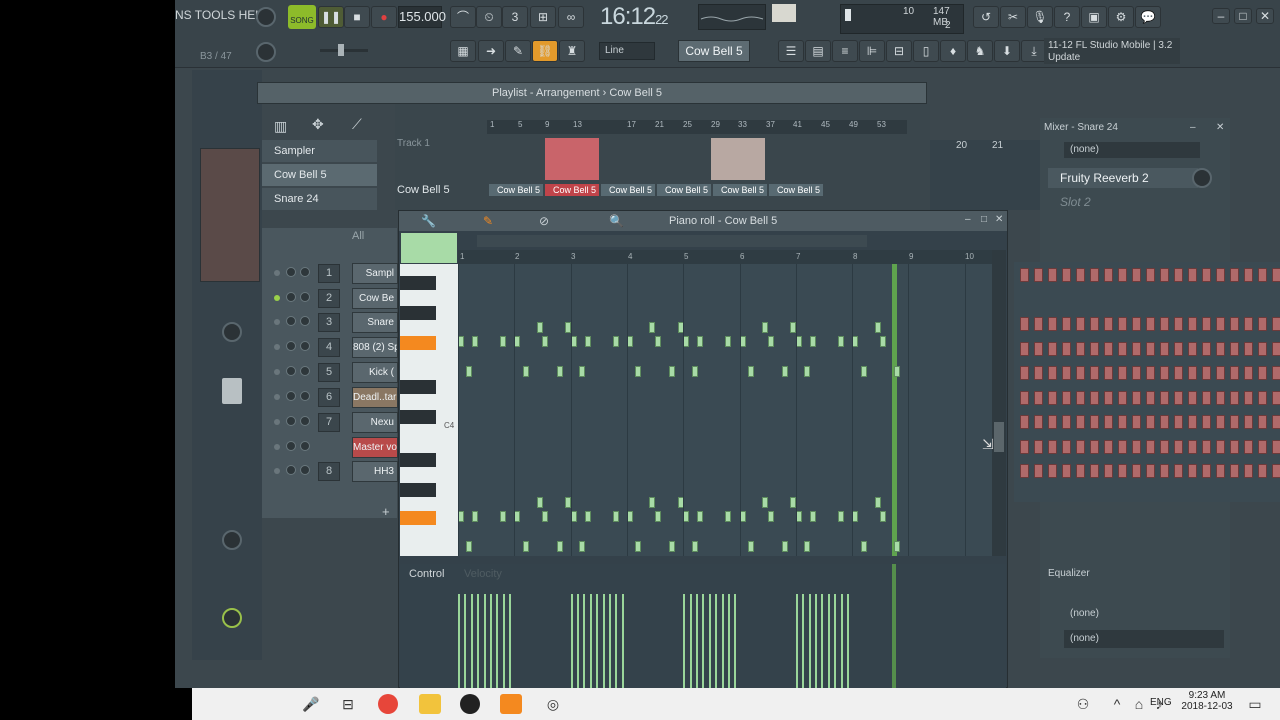 The image size is (1280, 720). I want to click on channel-fx-knob, so click(232, 618).